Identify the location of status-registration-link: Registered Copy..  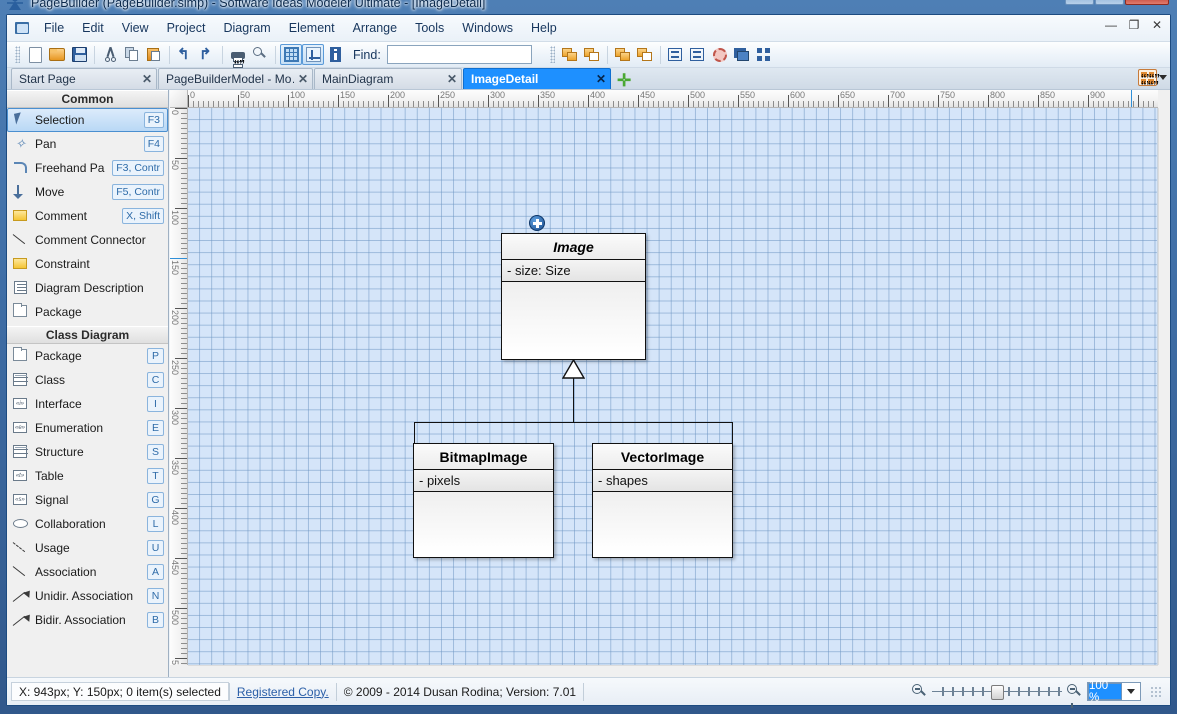
(283, 691).